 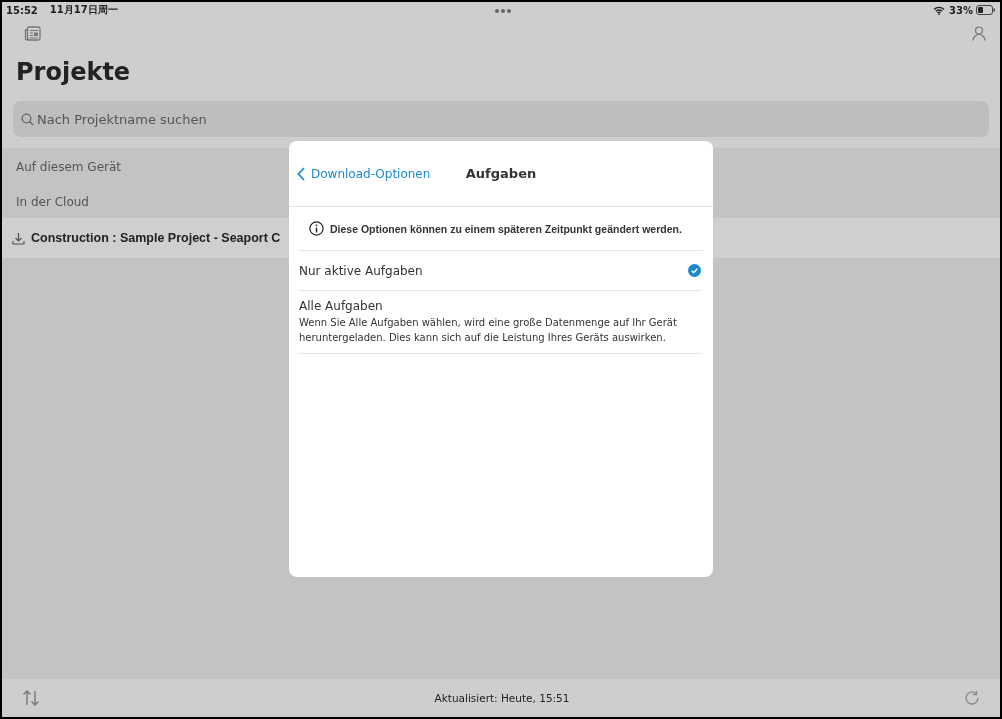 What do you see at coordinates (501, 173) in the screenshot?
I see `dialog-title: Aufgaben` at bounding box center [501, 173].